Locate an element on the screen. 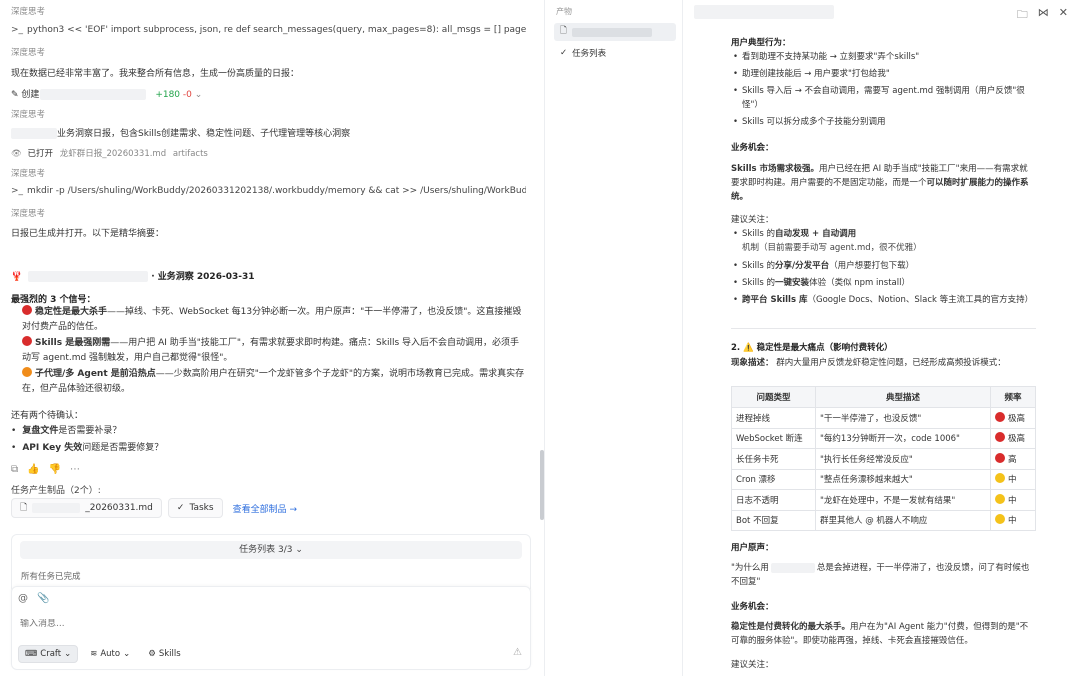  assistant-text: 现在数据已经非常丰富了。我来整合所有信息，生成一份高质量的日报： is located at coordinates (155, 74).